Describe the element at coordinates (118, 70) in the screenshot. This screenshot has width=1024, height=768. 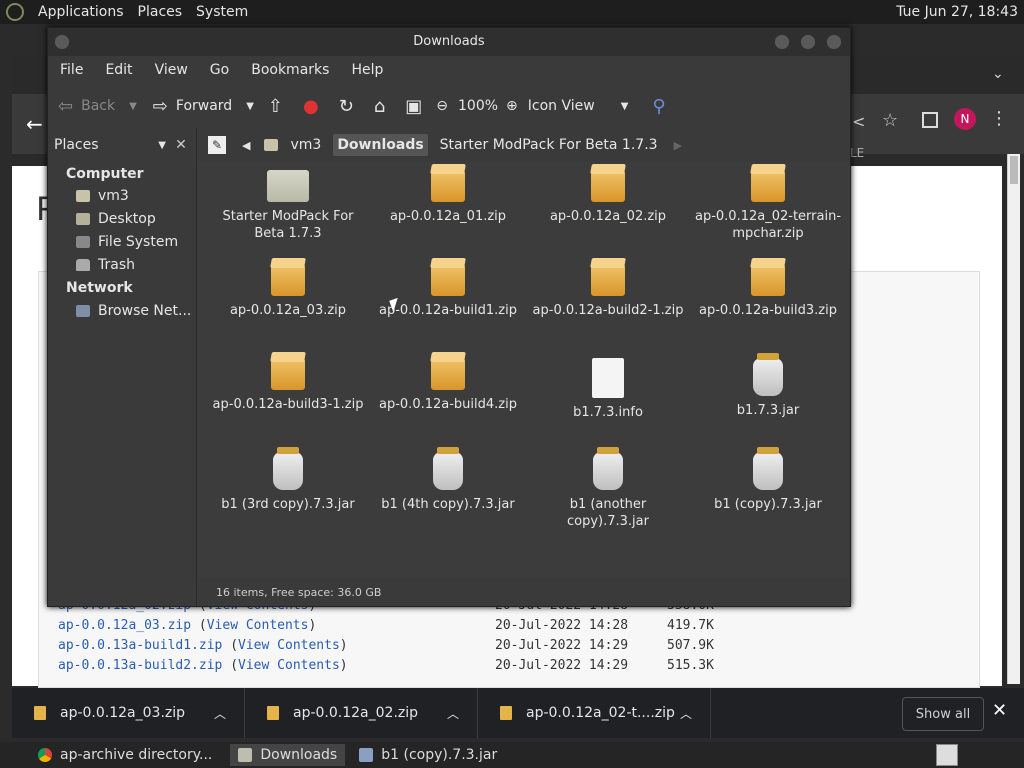
I see `menu-edit: Edit` at that location.